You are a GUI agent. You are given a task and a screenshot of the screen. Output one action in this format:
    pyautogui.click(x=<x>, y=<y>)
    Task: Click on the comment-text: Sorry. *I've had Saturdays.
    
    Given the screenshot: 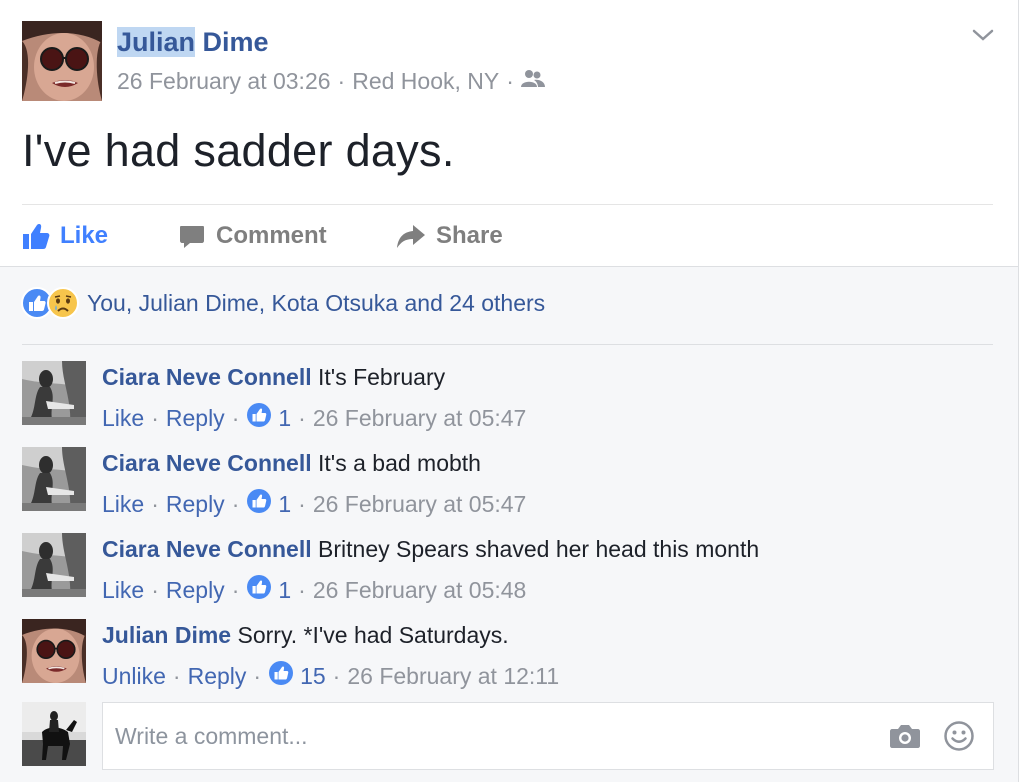 What is the action you would take?
    pyautogui.click(x=373, y=635)
    